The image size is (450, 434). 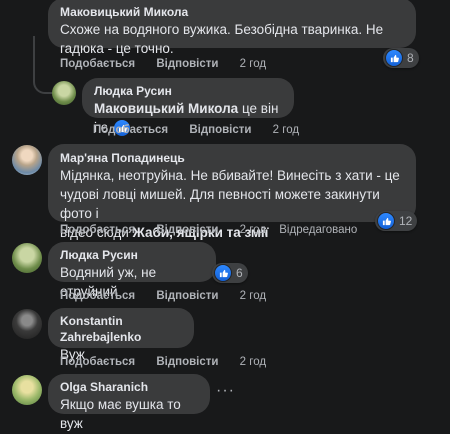 I want to click on comment-text: Якщо має вушка то вуж, so click(x=120, y=414).